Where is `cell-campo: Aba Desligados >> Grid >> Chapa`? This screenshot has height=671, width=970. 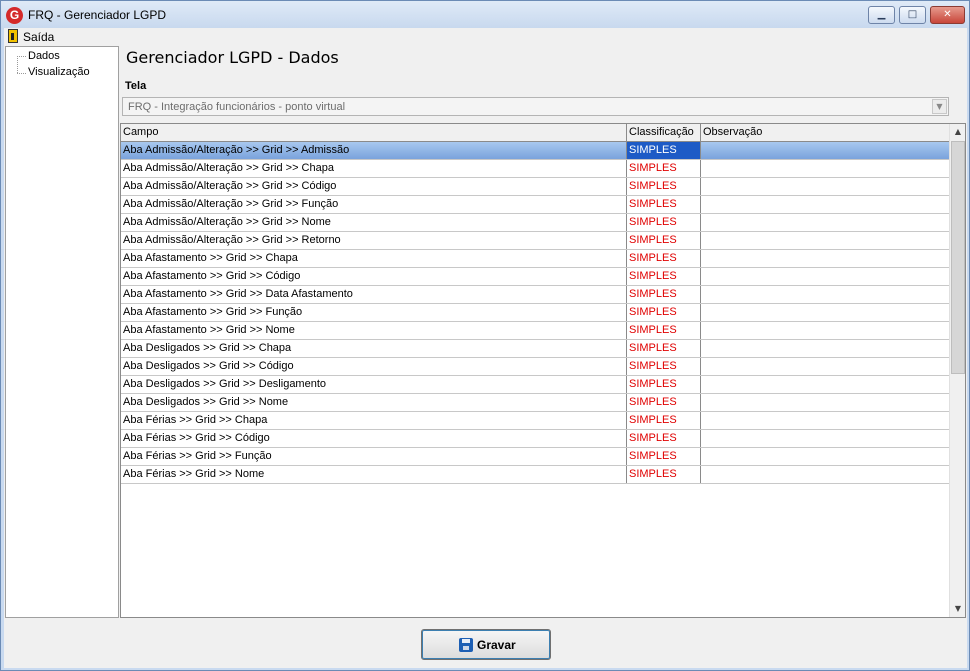
cell-campo: Aba Desligados >> Grid >> Chapa is located at coordinates (374, 348).